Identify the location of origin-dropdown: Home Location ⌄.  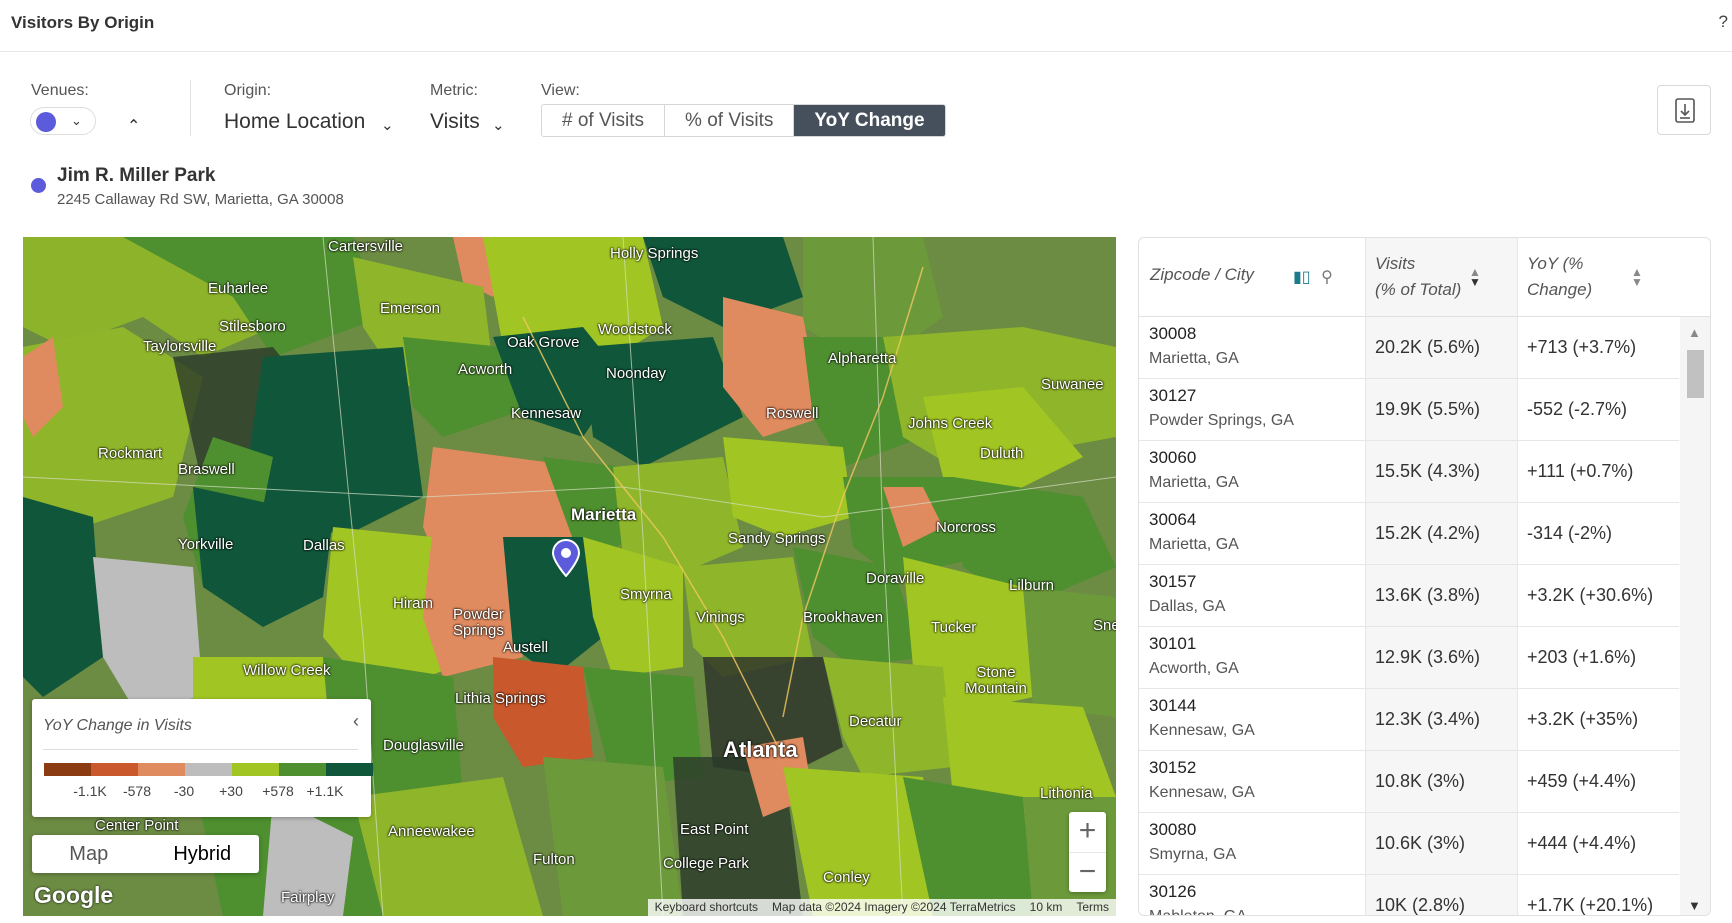
(311, 124).